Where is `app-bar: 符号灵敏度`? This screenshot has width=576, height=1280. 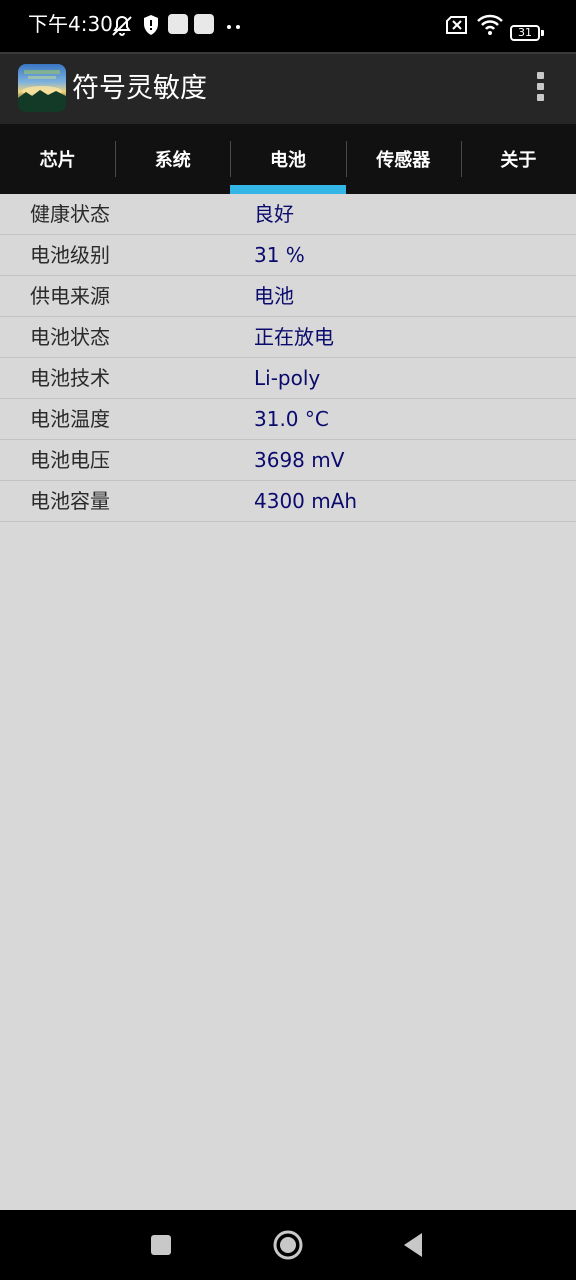
app-bar: 符号灵敏度 is located at coordinates (288, 88).